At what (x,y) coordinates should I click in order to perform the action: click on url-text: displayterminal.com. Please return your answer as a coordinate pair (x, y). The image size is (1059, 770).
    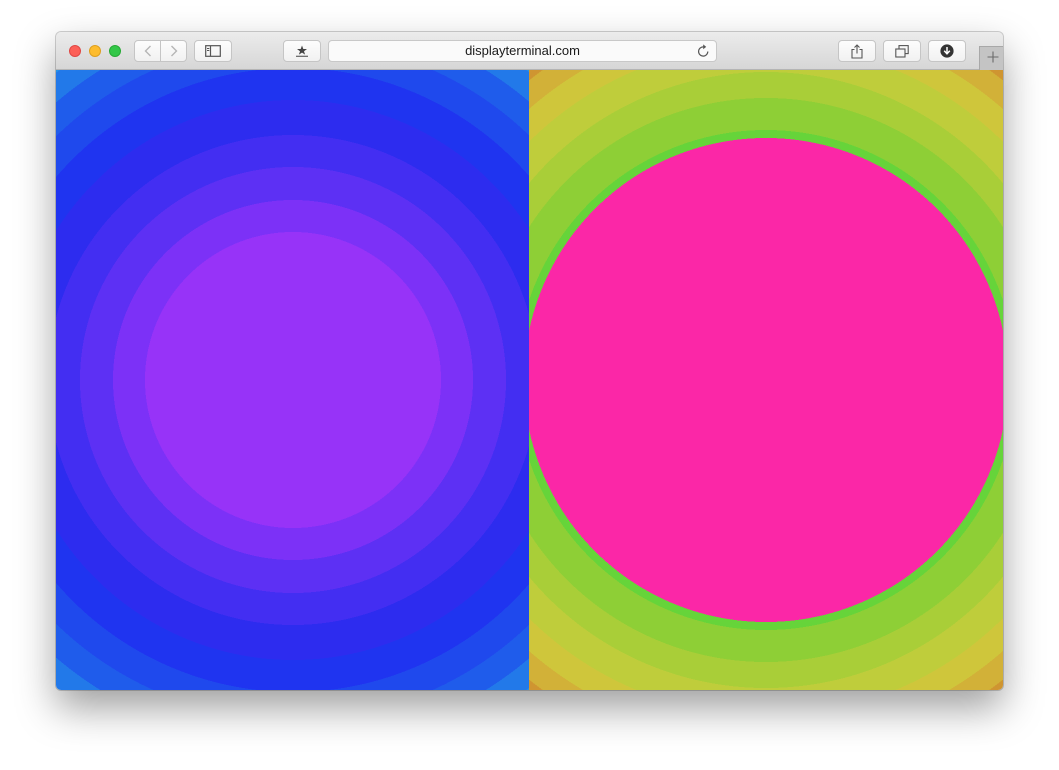
    Looking at the image, I should click on (522, 50).